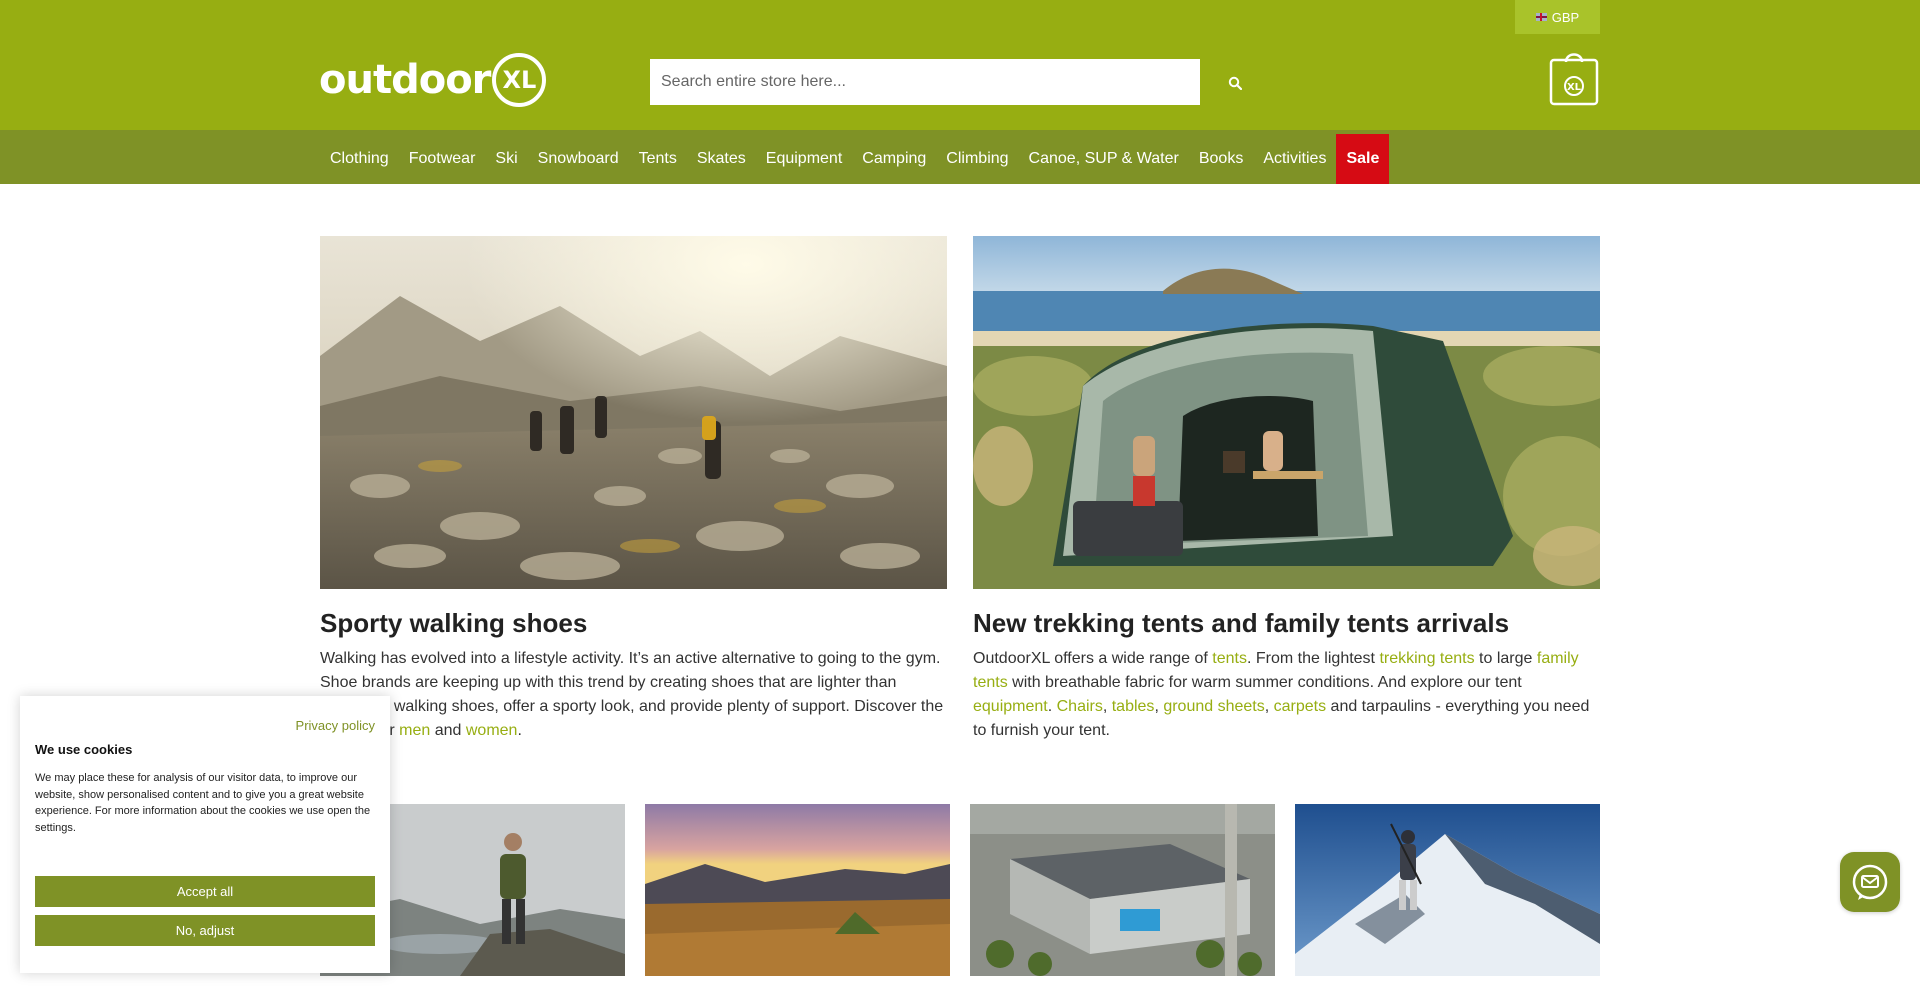  I want to click on mountaineer-photo, so click(1447, 890).